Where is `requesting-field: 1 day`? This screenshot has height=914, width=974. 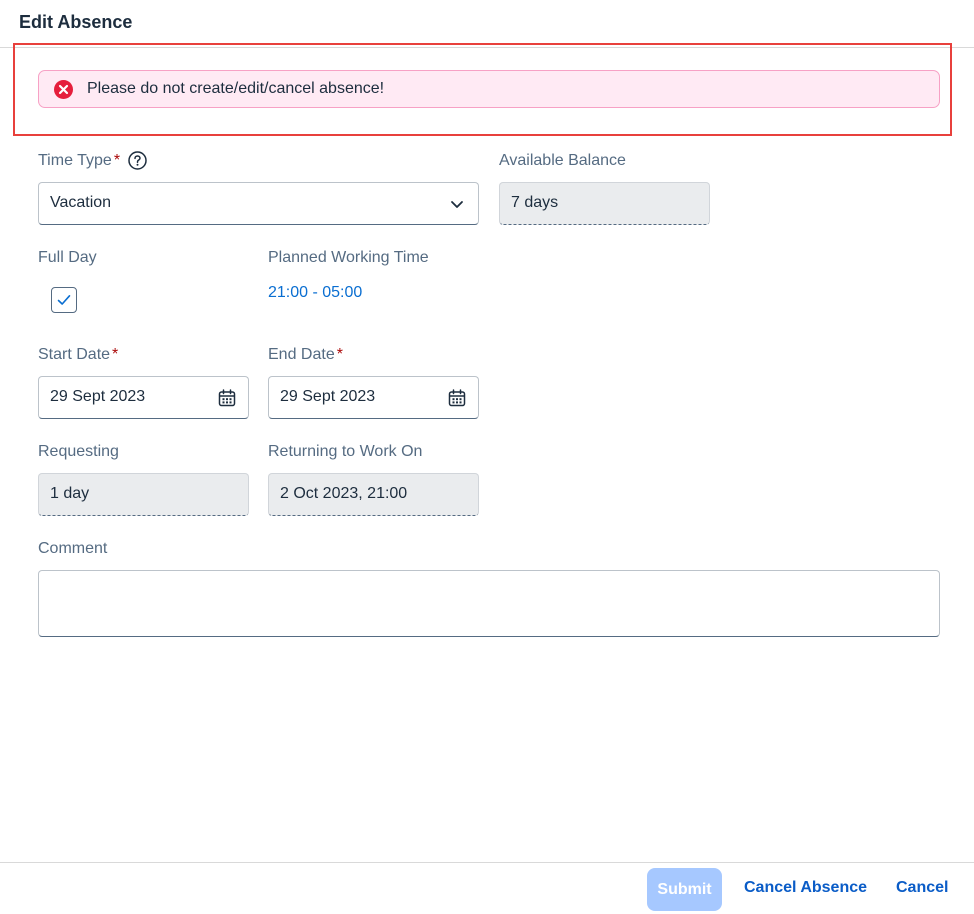
requesting-field: 1 day is located at coordinates (143, 494).